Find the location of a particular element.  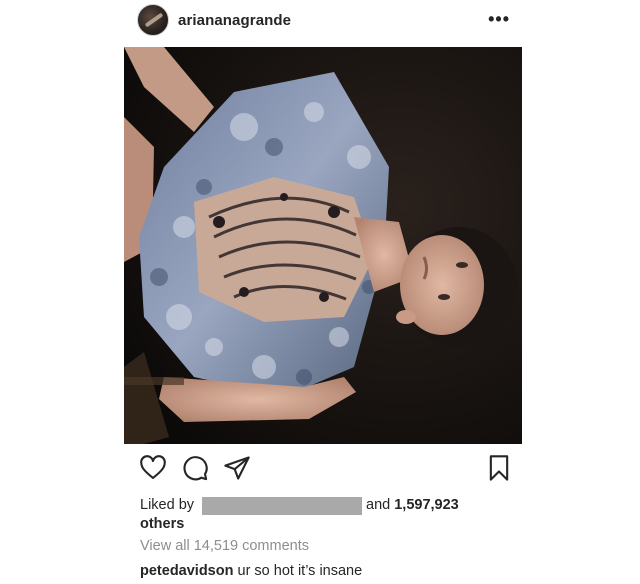

profile-avatar is located at coordinates (153, 20).